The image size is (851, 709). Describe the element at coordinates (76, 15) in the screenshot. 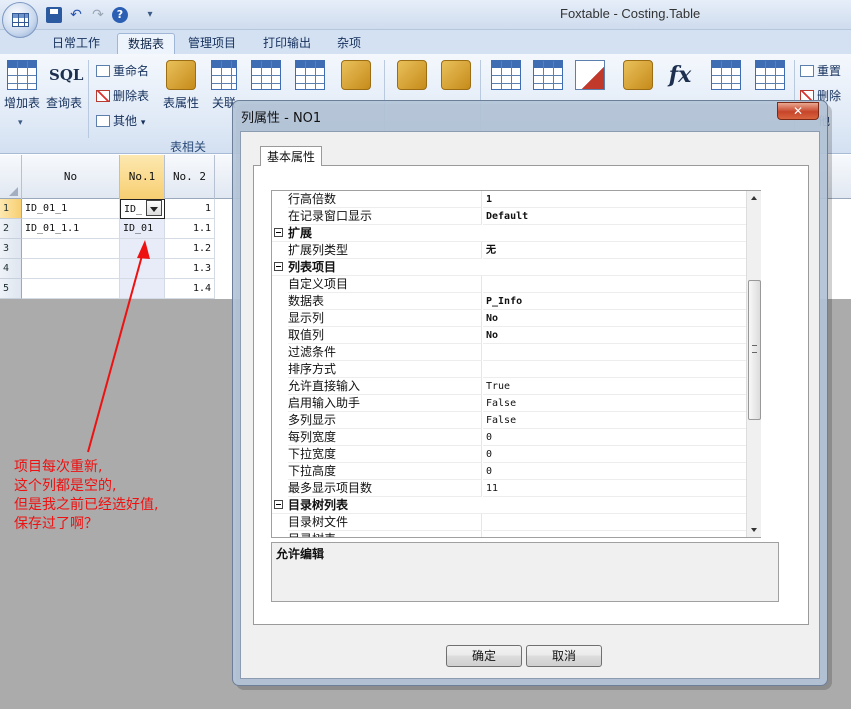

I see `undo-icon: ↶` at that location.